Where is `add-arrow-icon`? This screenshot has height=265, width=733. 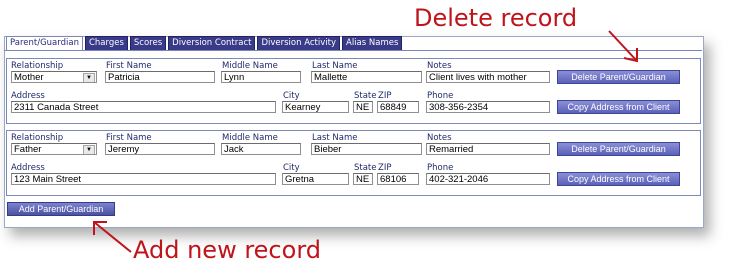
add-arrow-icon is located at coordinates (112, 237).